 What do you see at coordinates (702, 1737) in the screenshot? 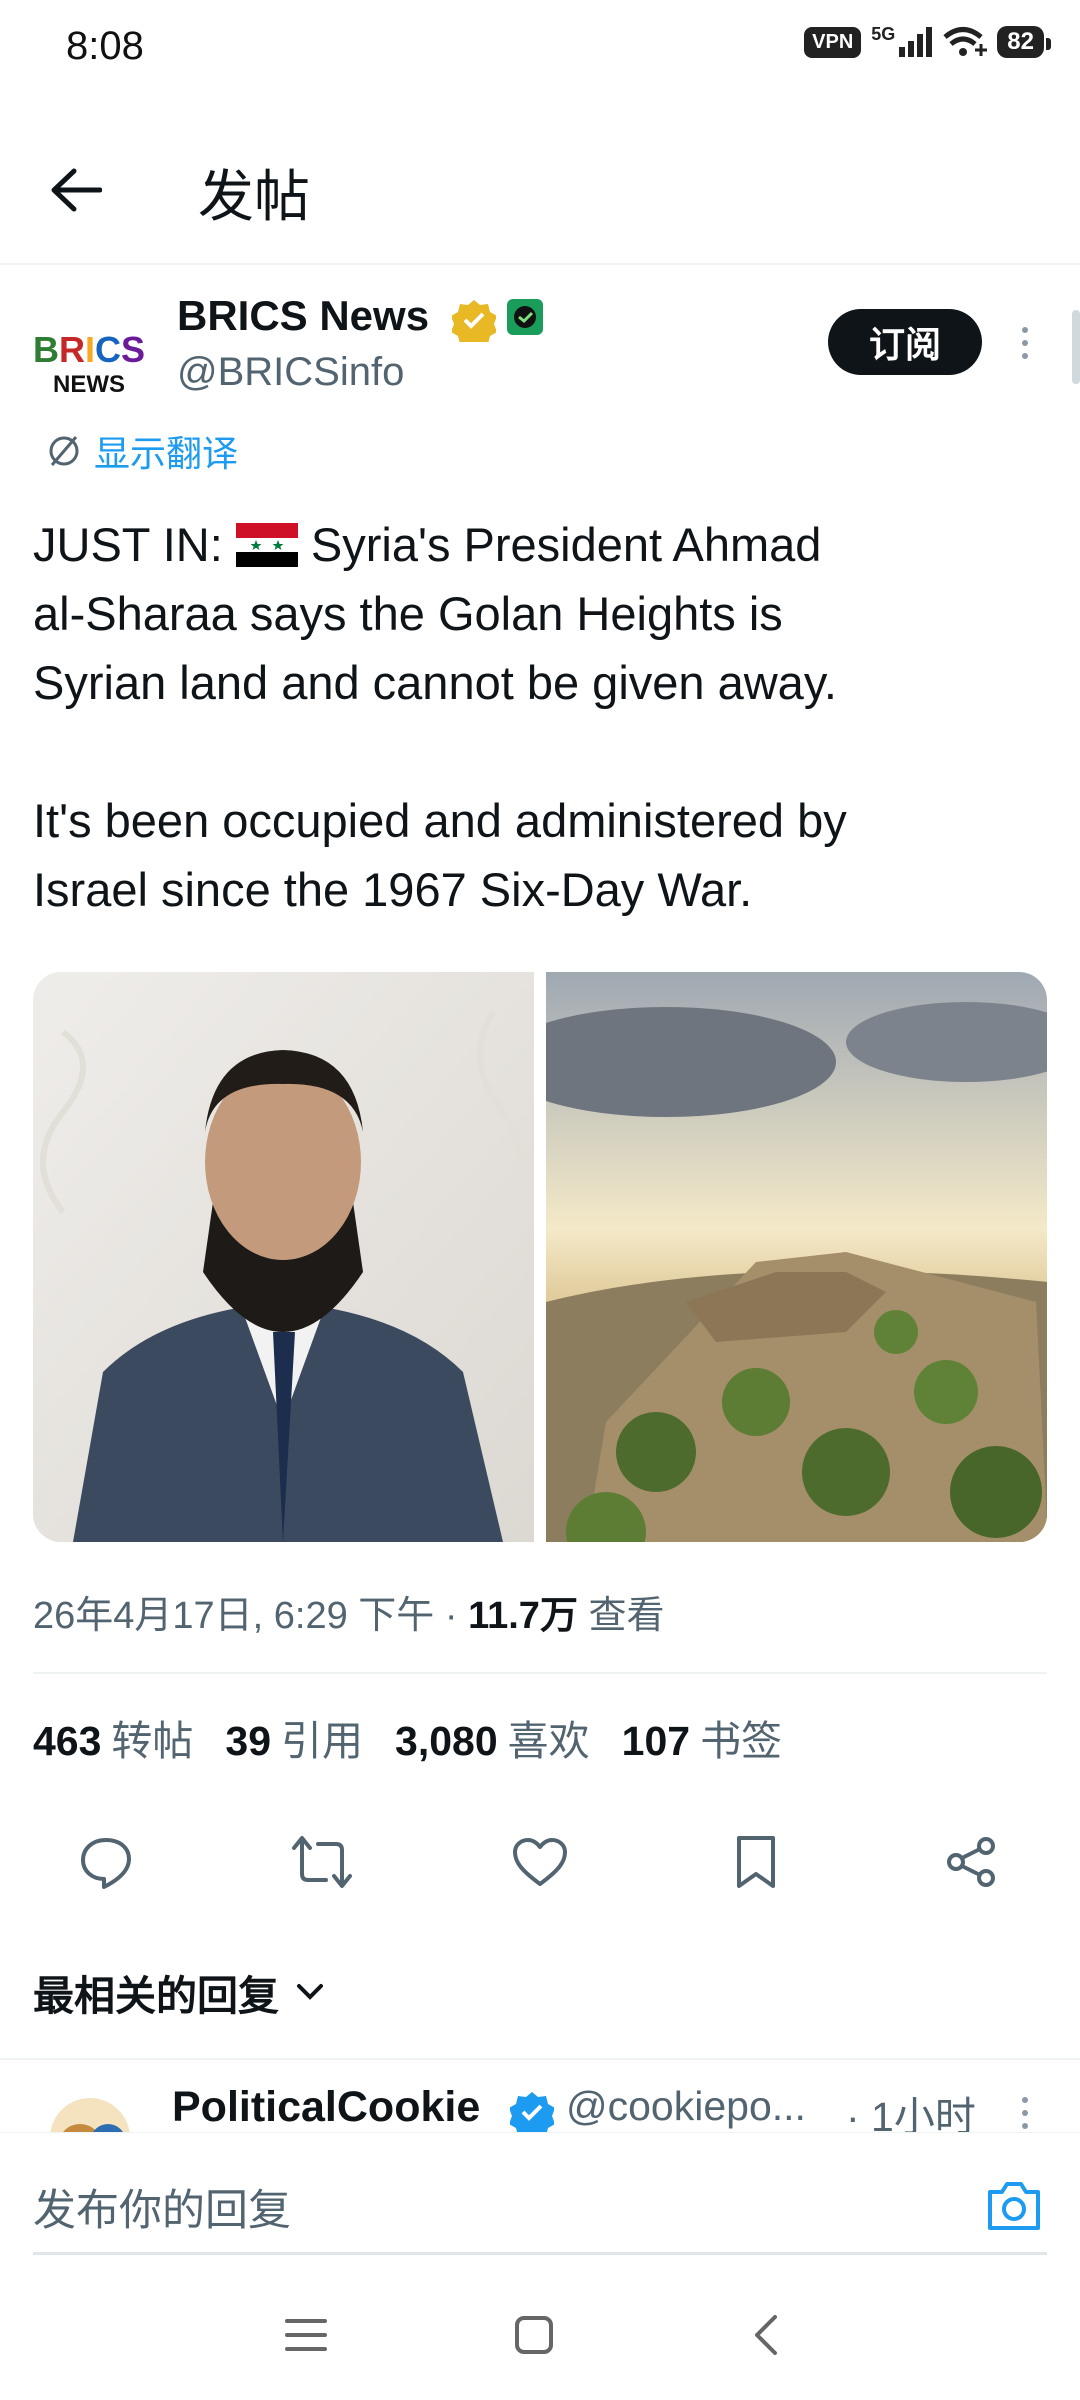
I see `stat-bookmarks: 107 书签` at bounding box center [702, 1737].